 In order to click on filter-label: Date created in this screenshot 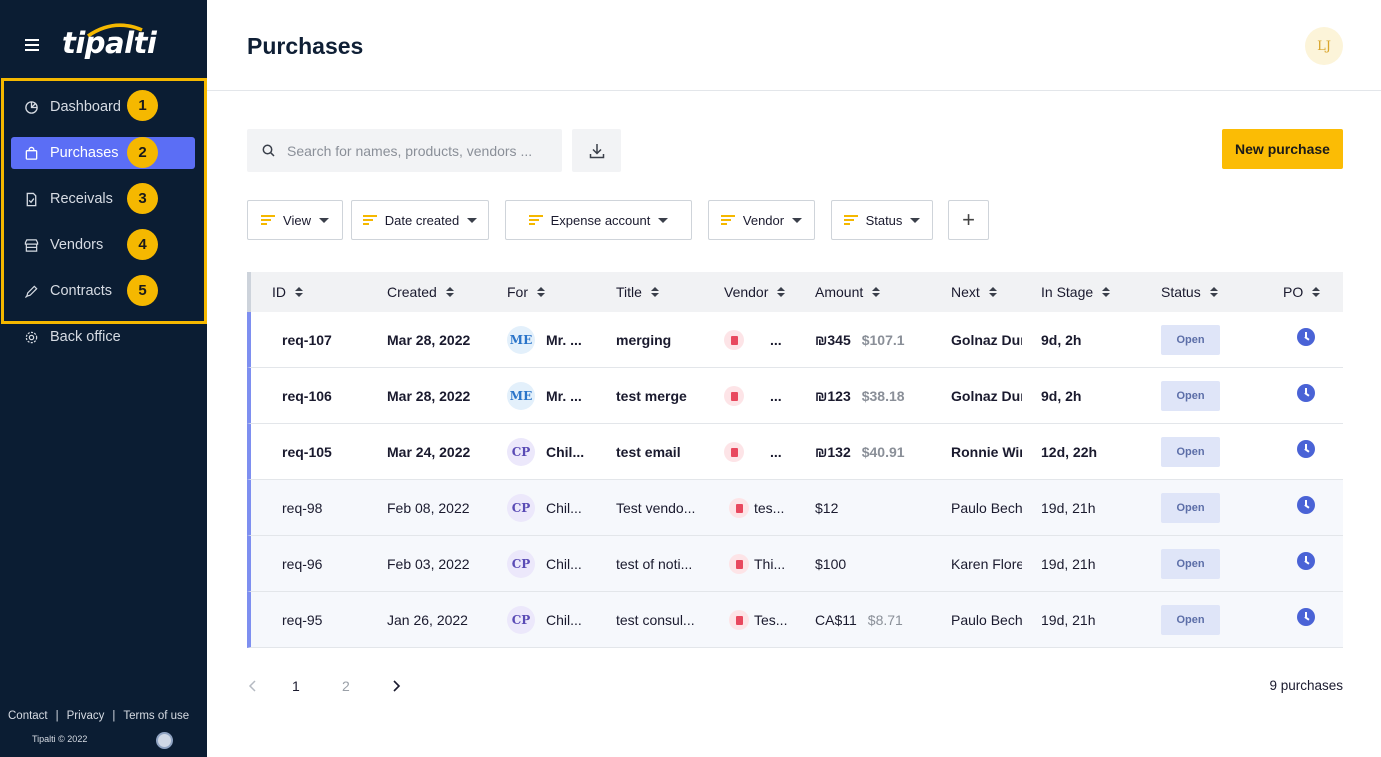, I will do `click(422, 220)`.